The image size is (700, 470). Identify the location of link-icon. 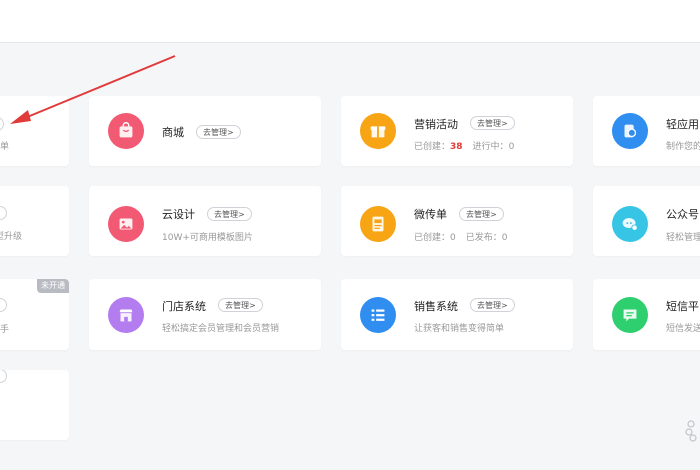
(630, 131).